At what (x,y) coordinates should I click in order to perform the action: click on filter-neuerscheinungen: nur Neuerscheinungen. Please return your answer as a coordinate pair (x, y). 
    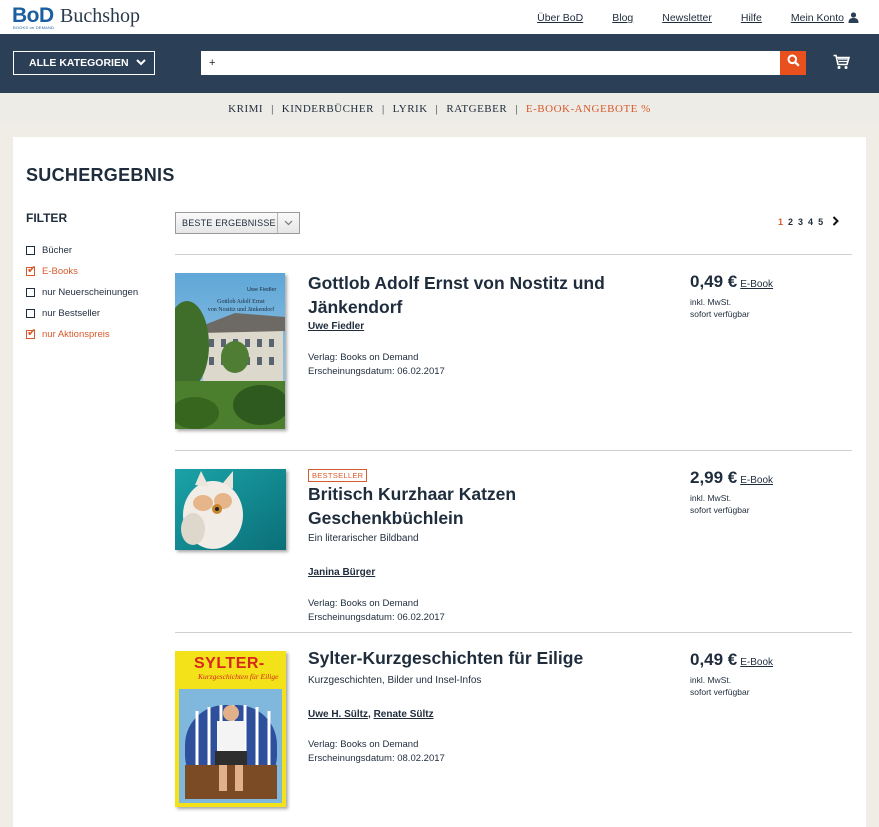
    Looking at the image, I should click on (82, 292).